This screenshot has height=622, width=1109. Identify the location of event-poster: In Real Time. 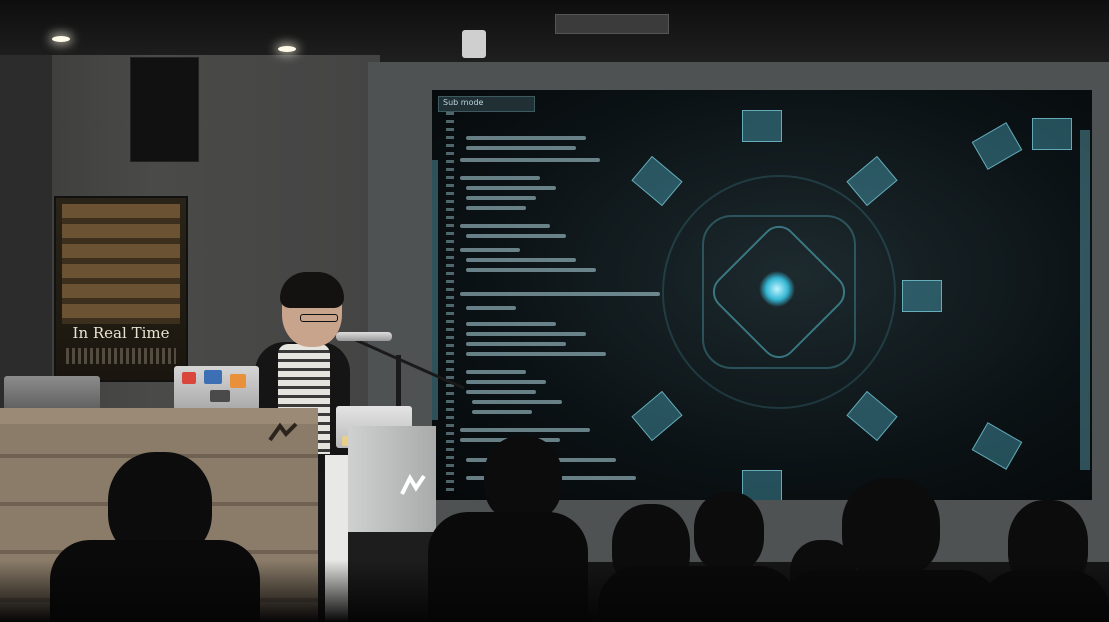
(121, 289).